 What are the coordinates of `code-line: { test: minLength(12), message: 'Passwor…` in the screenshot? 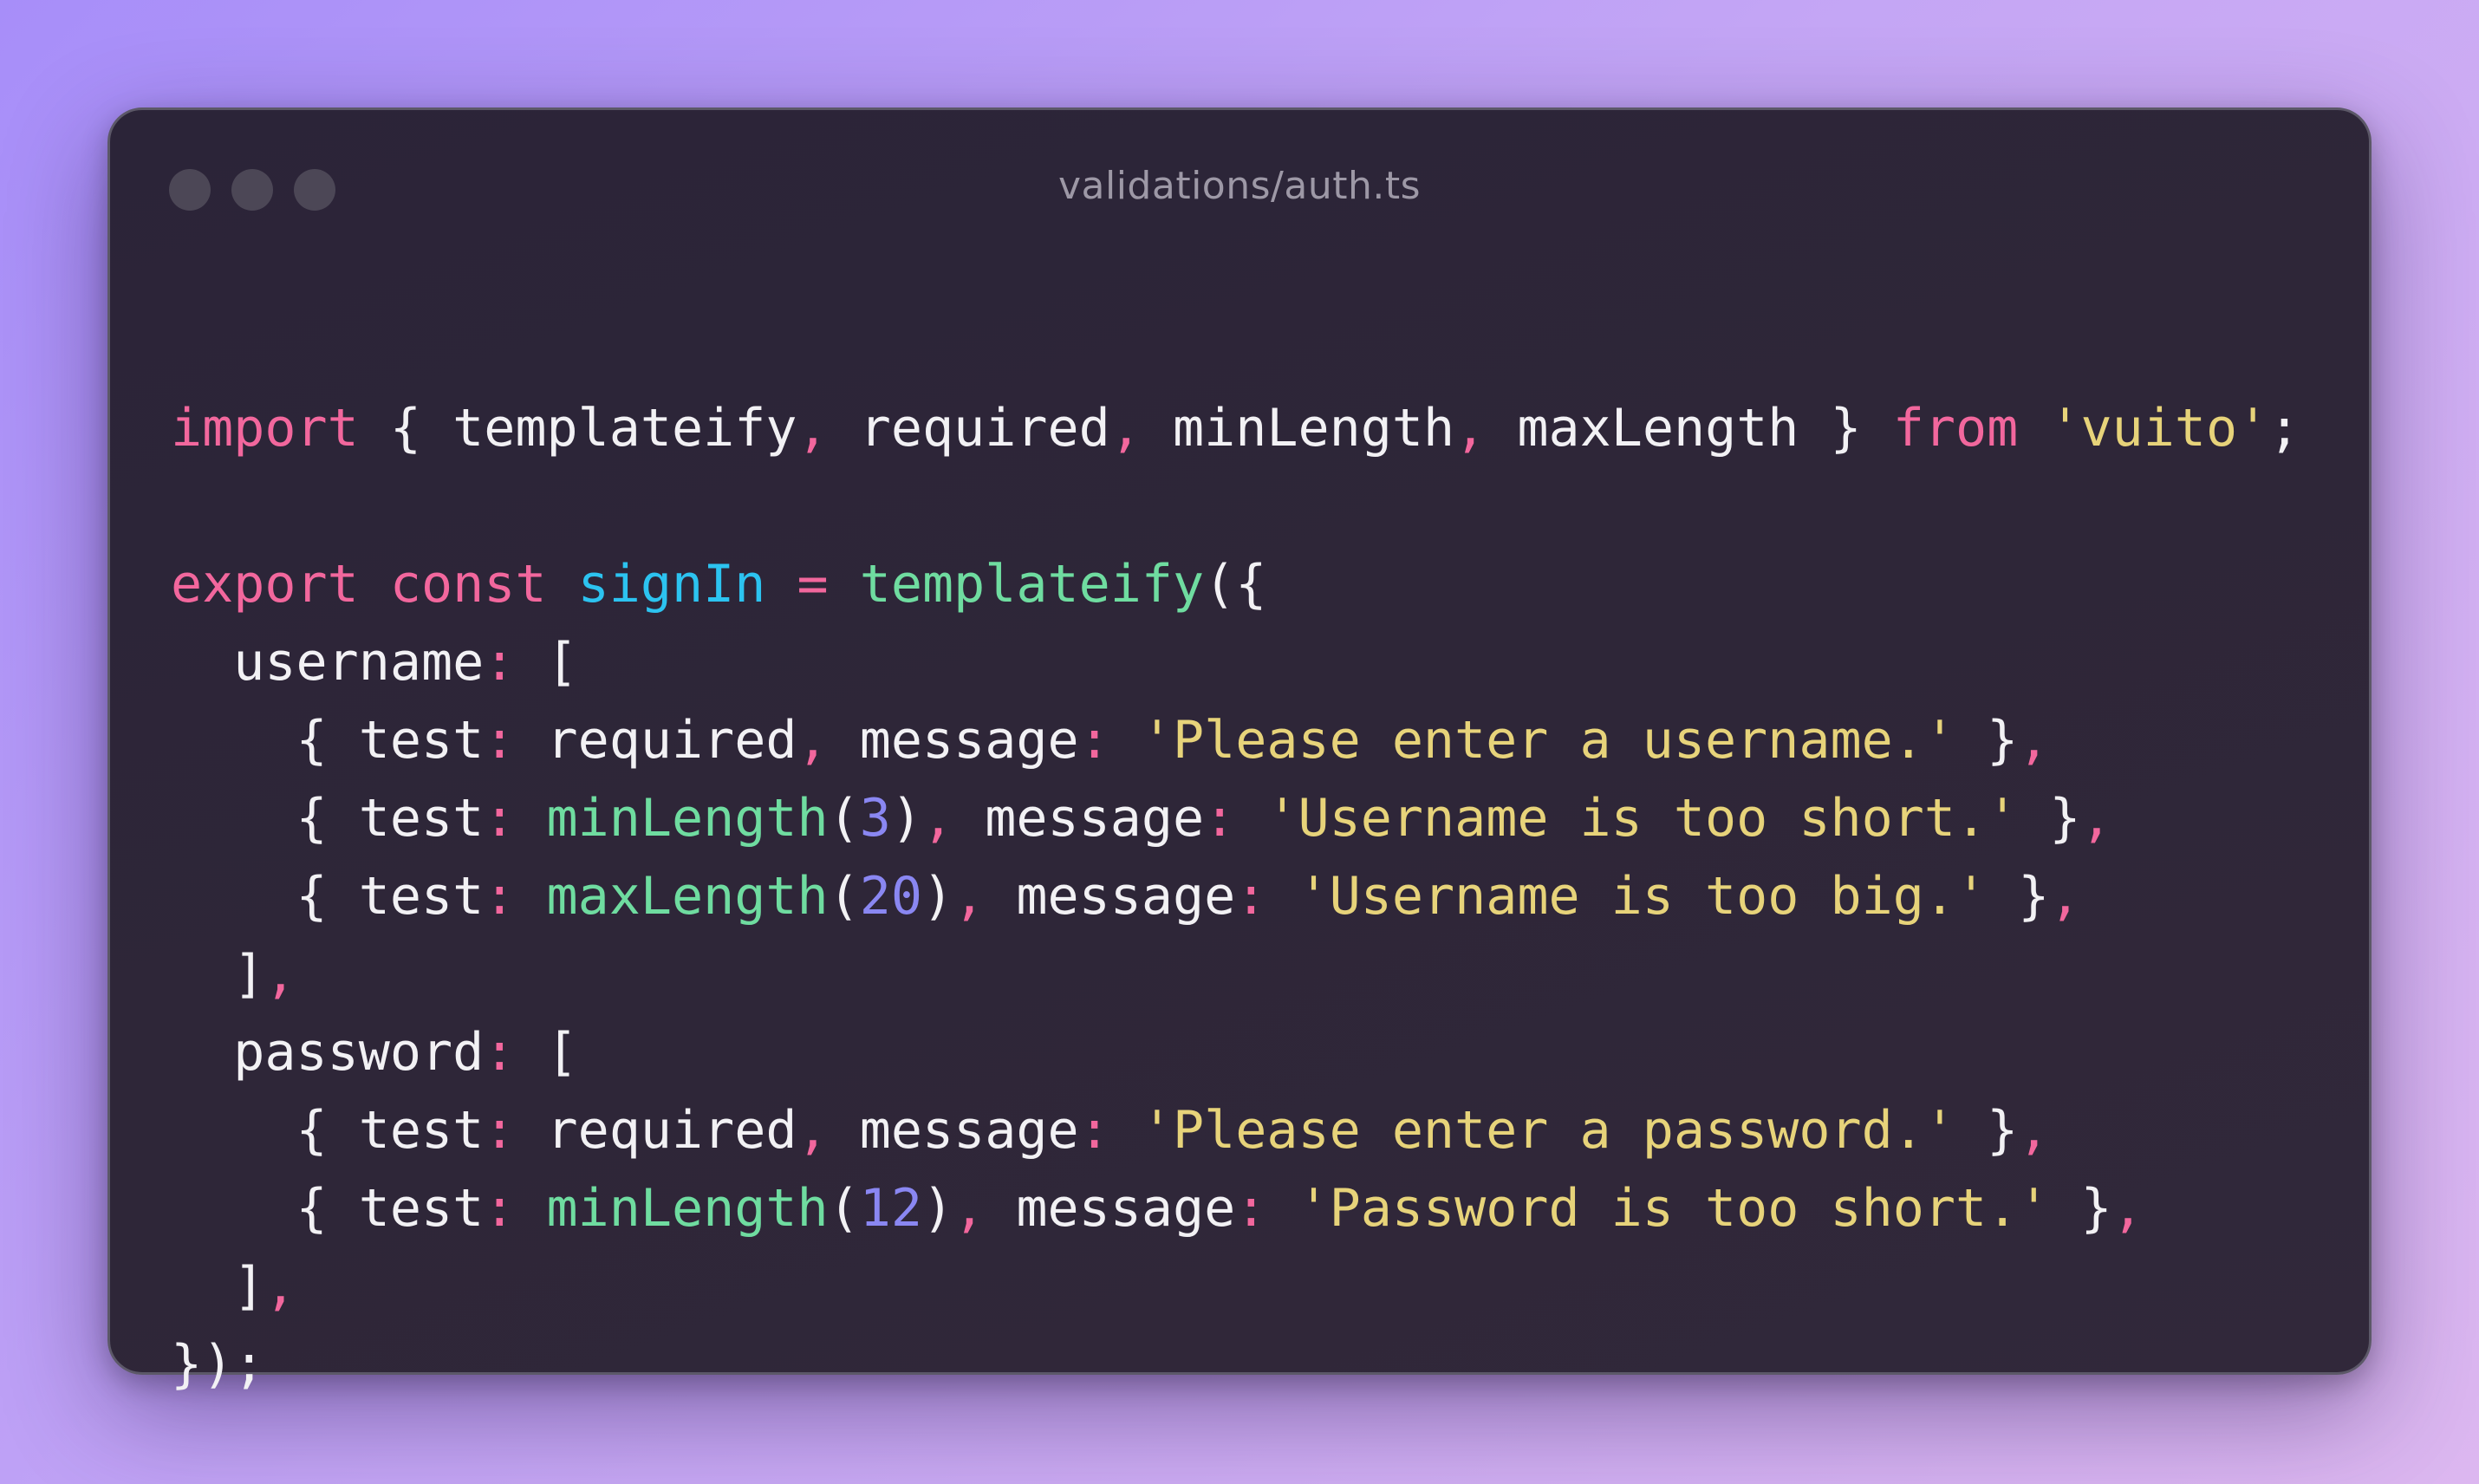 It's located at (1235, 1208).